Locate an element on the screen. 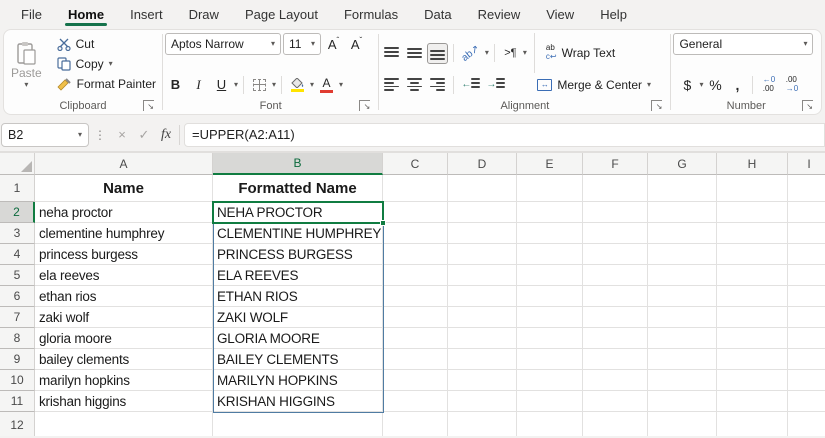  orientation-dropdown-icon: ▾ is located at coordinates (487, 53).